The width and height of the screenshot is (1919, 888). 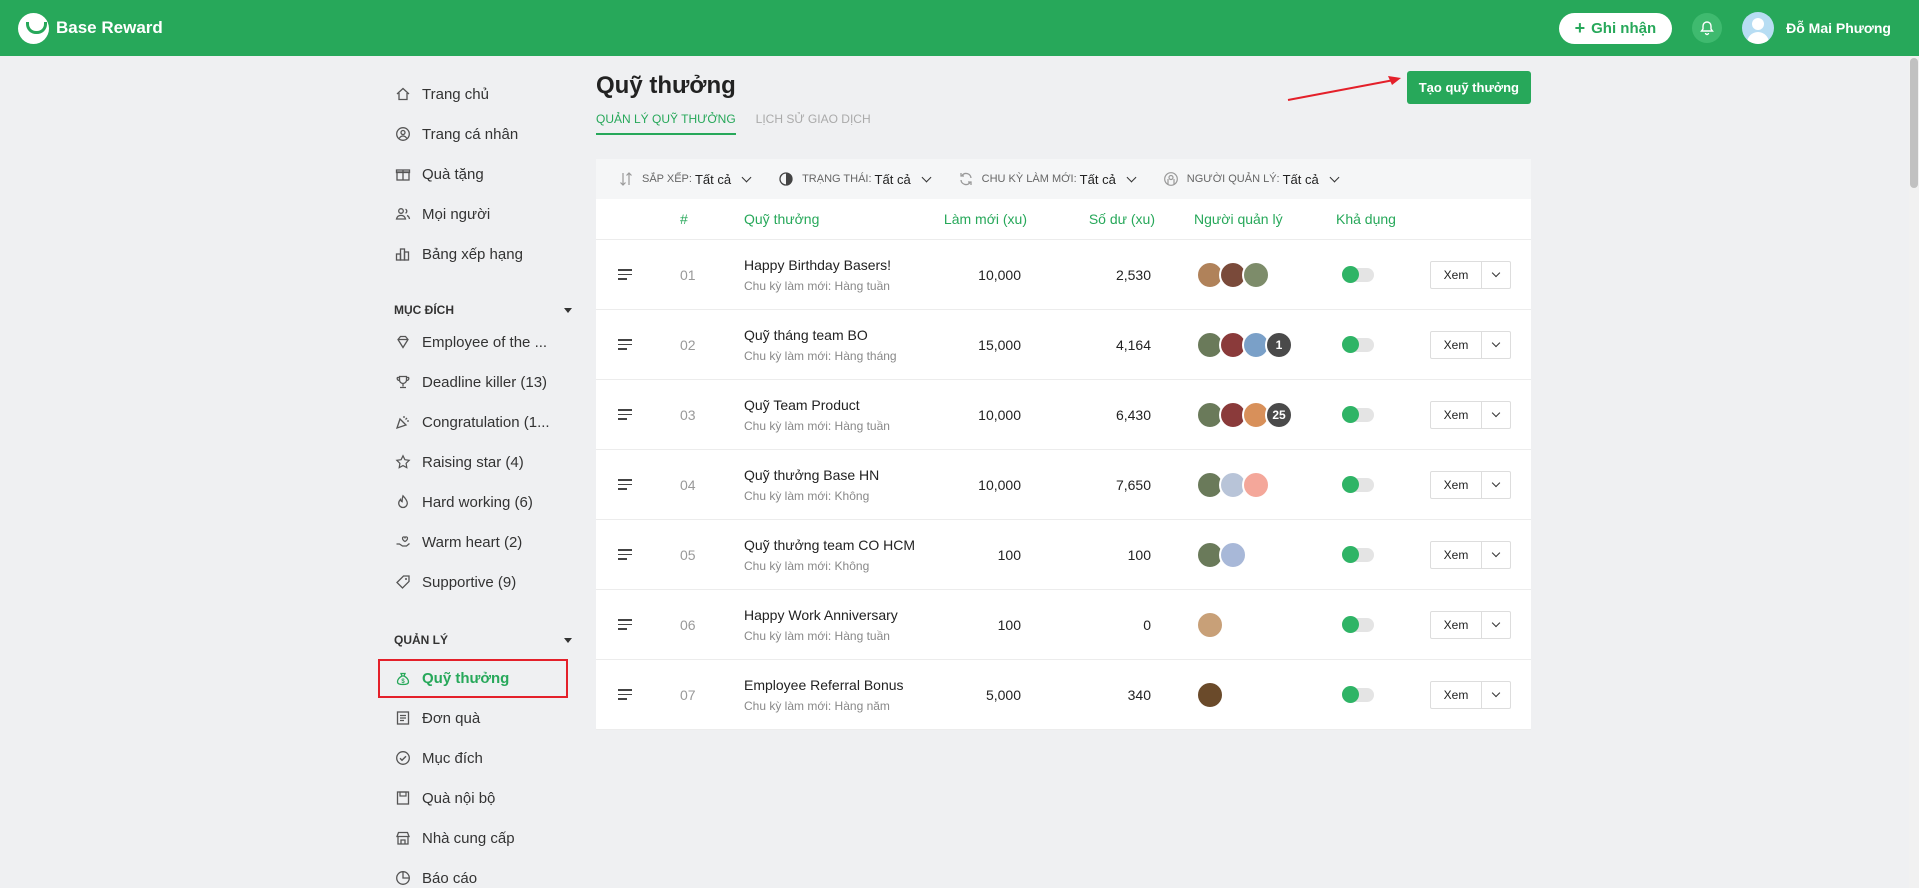 I want to click on manage-section-header: QUẢN LÝ, so click(x=480, y=640).